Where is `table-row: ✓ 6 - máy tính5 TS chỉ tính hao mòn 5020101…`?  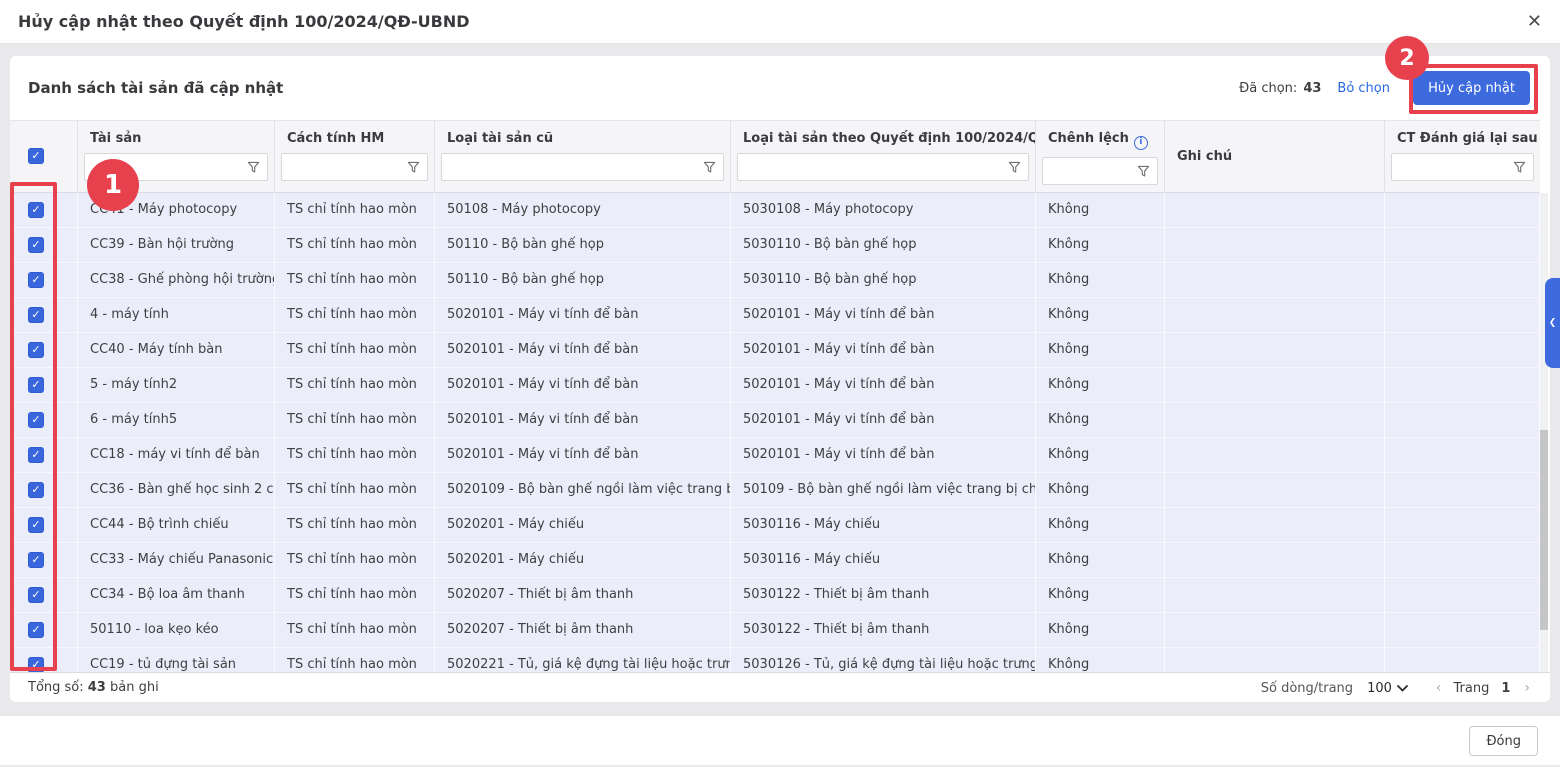 table-row: ✓ 6 - máy tính5 TS chỉ tính hao mòn 5020101… is located at coordinates (775, 420).